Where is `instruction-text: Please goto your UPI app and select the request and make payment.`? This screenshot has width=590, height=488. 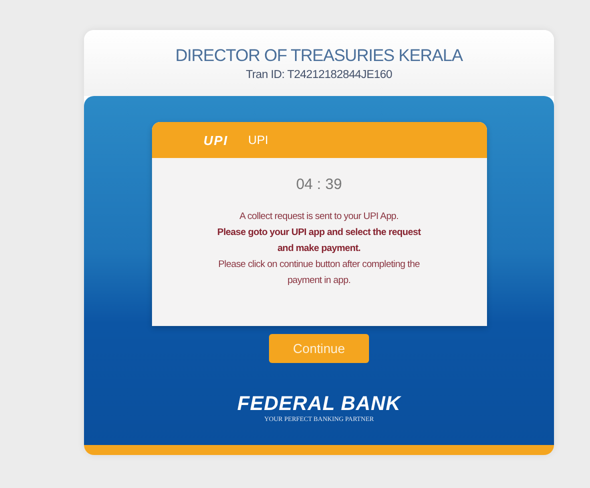
instruction-text: Please goto your UPI app and select the request and make payment. is located at coordinates (319, 241).